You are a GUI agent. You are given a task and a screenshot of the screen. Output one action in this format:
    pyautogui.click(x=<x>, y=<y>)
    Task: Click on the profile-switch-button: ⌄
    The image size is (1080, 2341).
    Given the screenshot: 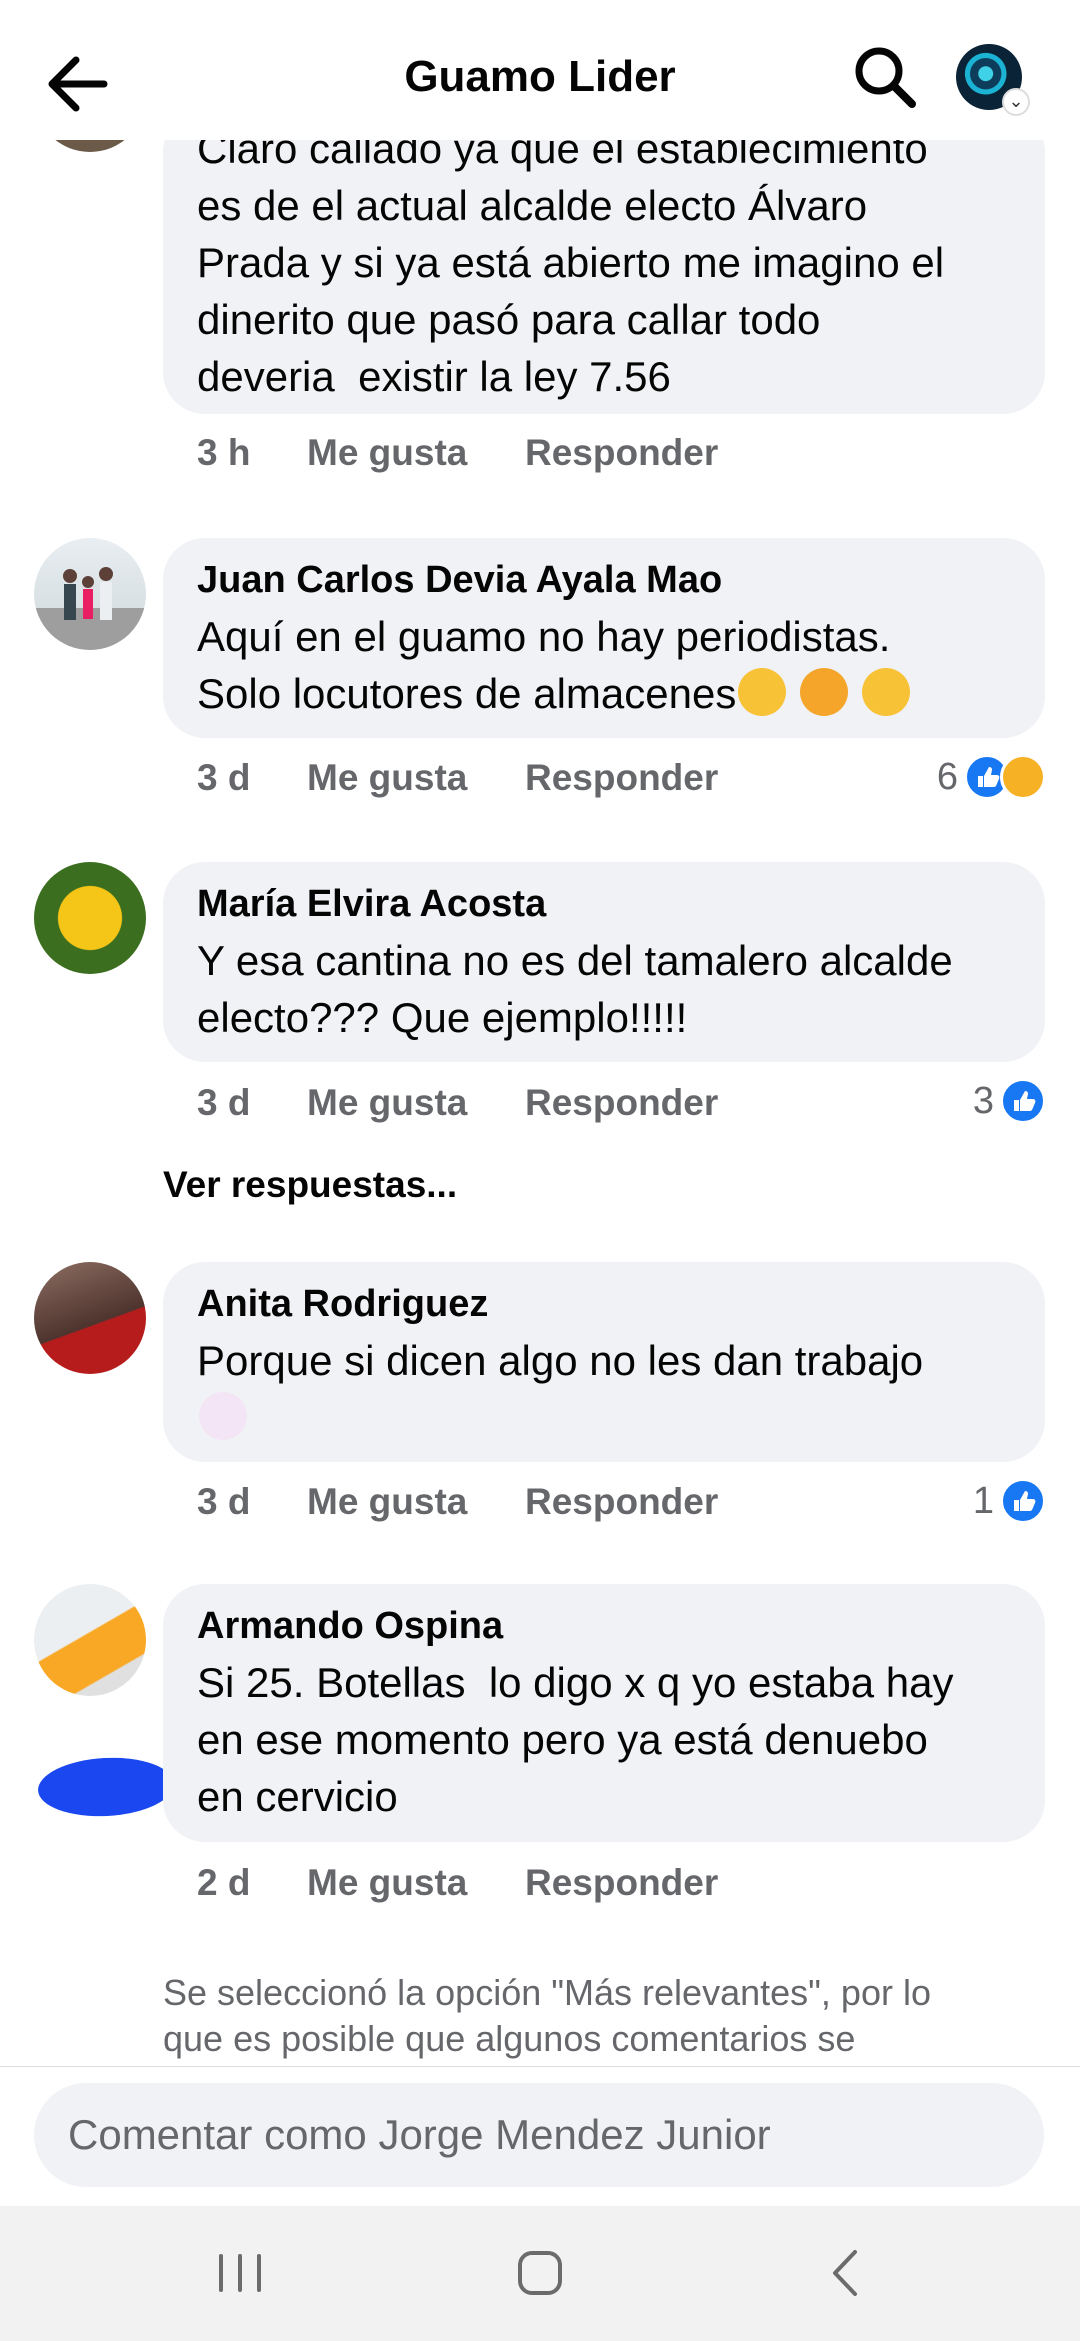 What is the action you would take?
    pyautogui.click(x=993, y=80)
    